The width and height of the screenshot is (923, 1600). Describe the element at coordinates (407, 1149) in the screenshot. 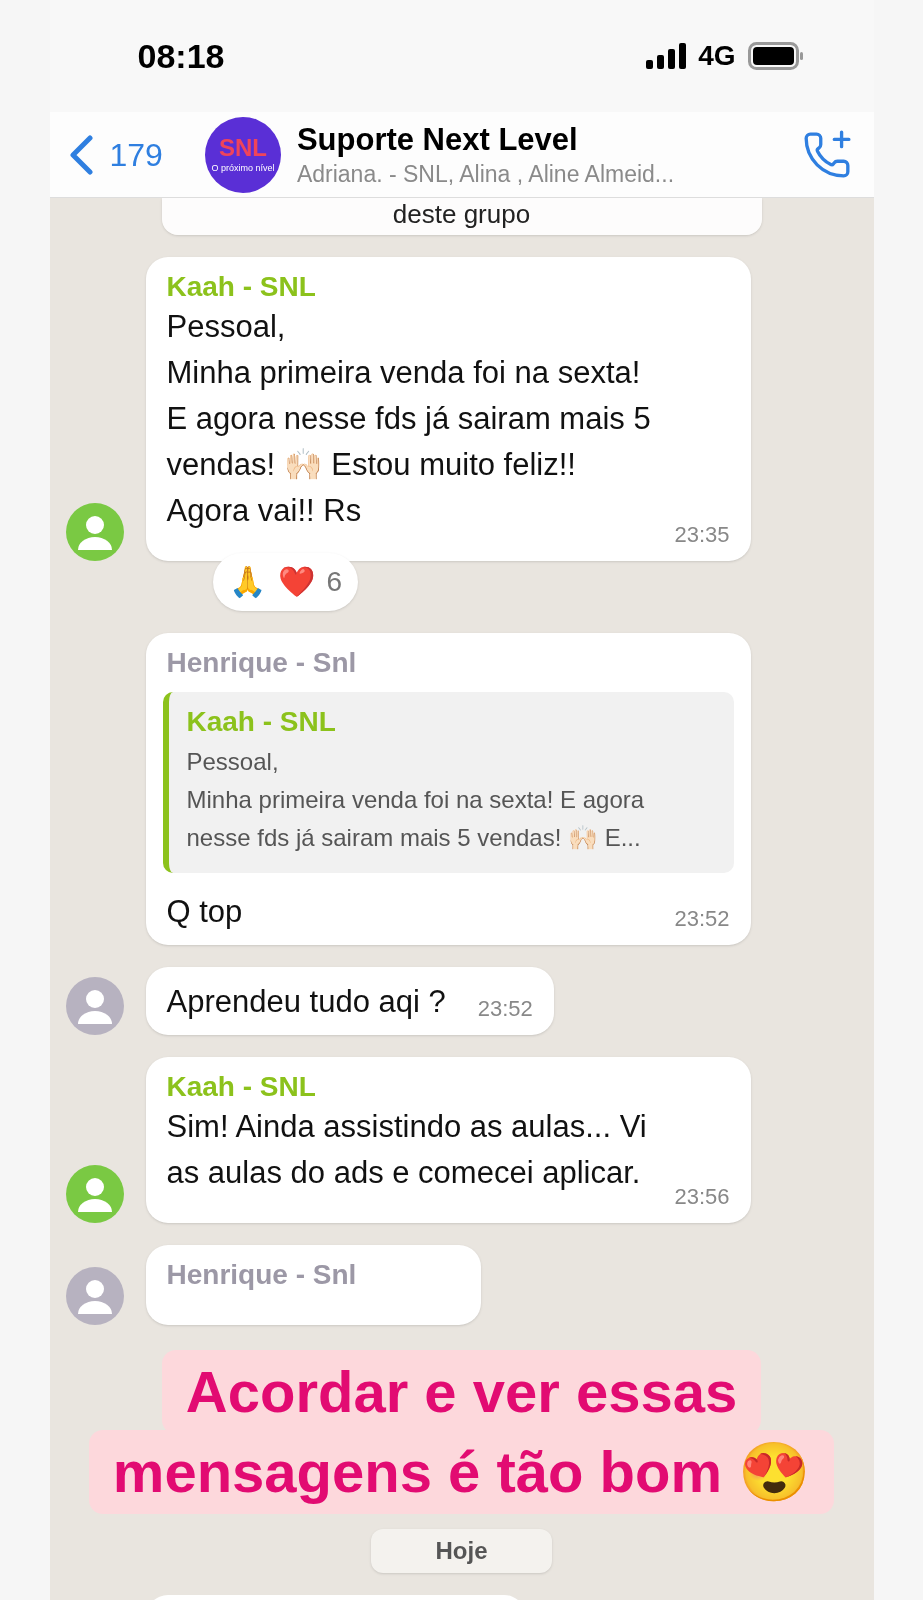

I see `message-text: Sim! Ainda assistindo as aulas... Vi as aulas do ads e comecei aplicar.` at that location.